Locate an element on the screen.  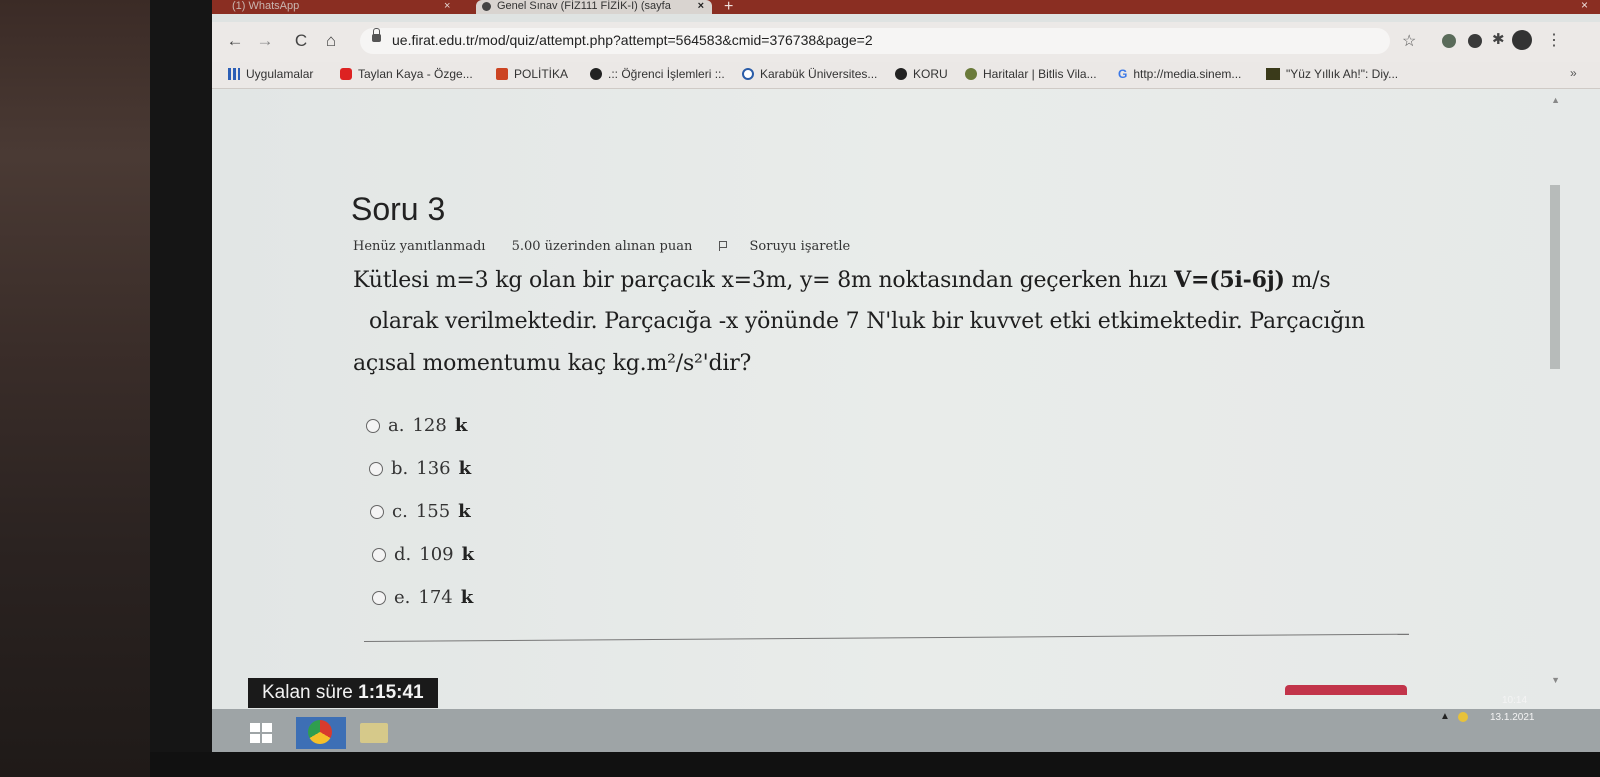
chrome-taskbar-icon is located at coordinates (321, 733).